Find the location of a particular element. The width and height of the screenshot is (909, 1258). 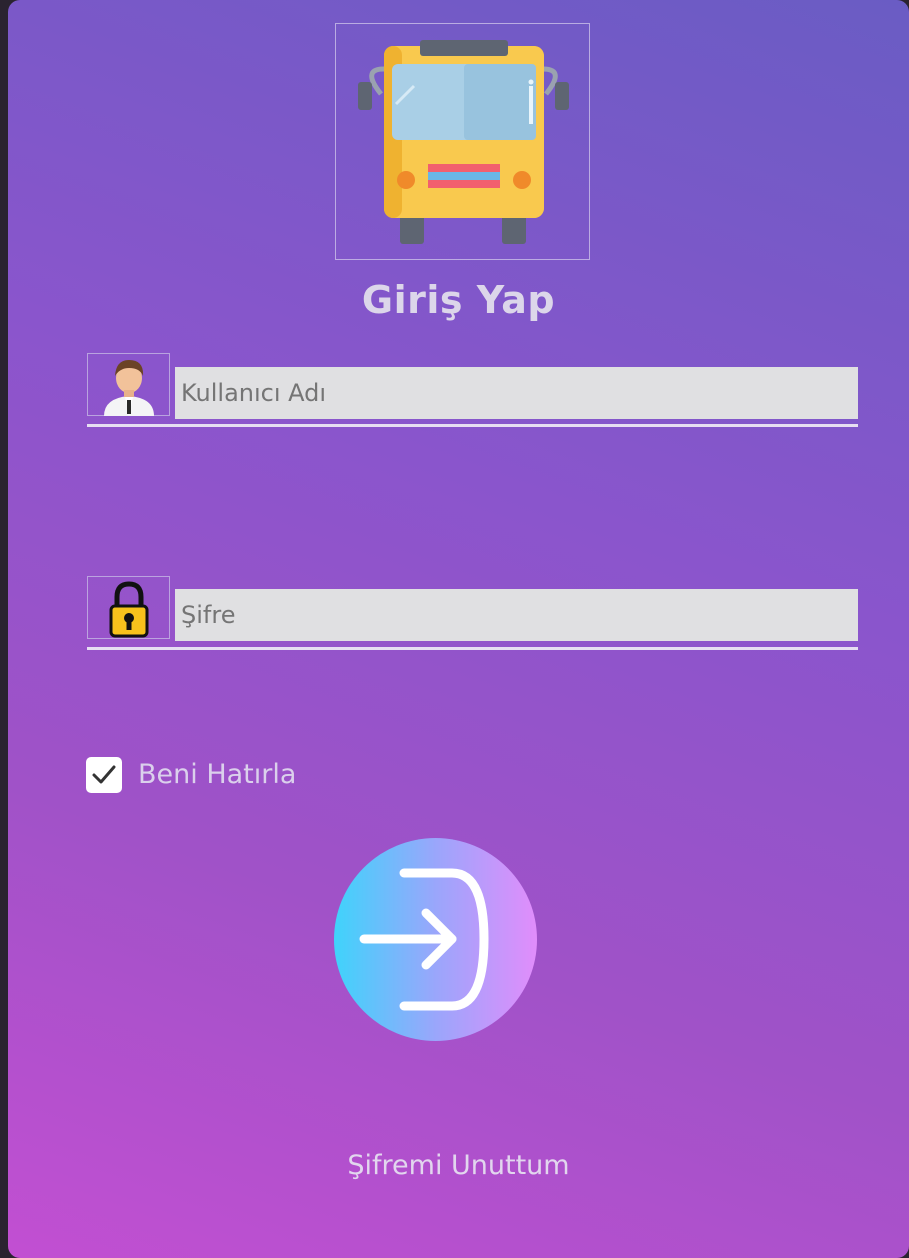

page-title: Giriş Yap is located at coordinates (458, 300).